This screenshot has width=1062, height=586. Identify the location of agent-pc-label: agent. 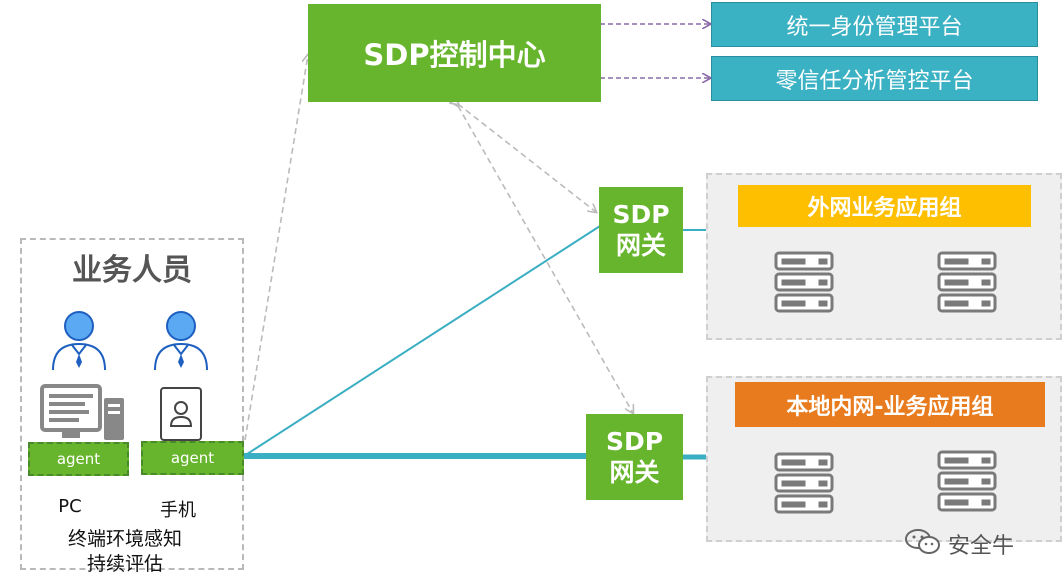
(78, 459).